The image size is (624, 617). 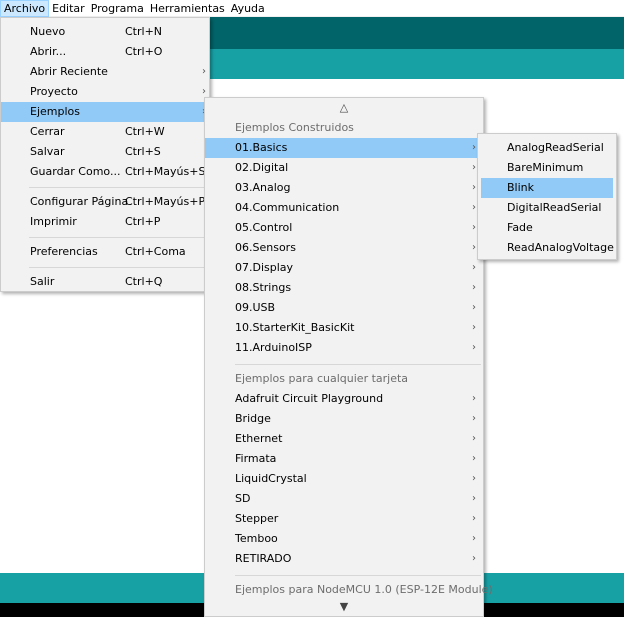 What do you see at coordinates (144, 31) in the screenshot?
I see `shortcut-label: Ctrl+N` at bounding box center [144, 31].